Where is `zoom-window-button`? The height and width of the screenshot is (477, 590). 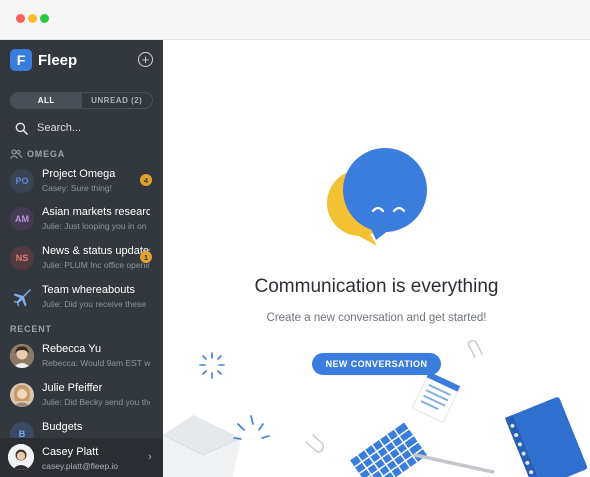
zoom-window-button is located at coordinates (44, 18).